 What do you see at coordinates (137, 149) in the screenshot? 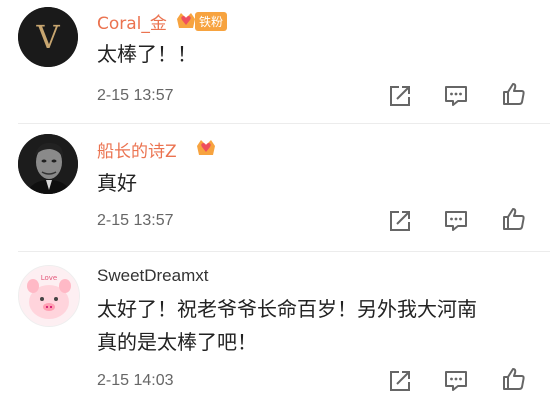
I see `username: 船长的诗Z` at bounding box center [137, 149].